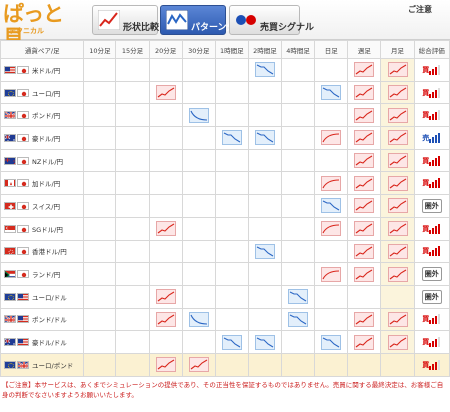 The width and height of the screenshot is (450, 412). Describe the element at coordinates (42, 319) in the screenshot. I see `pair-cell: ポンド/ドル` at that location.